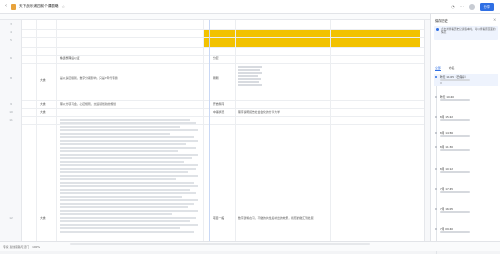 Image resolution: width=500 pixels, height=254 pixels. Describe the element at coordinates (6, 6) in the screenshot. I see `chevron-left-icon: ‹` at that location.